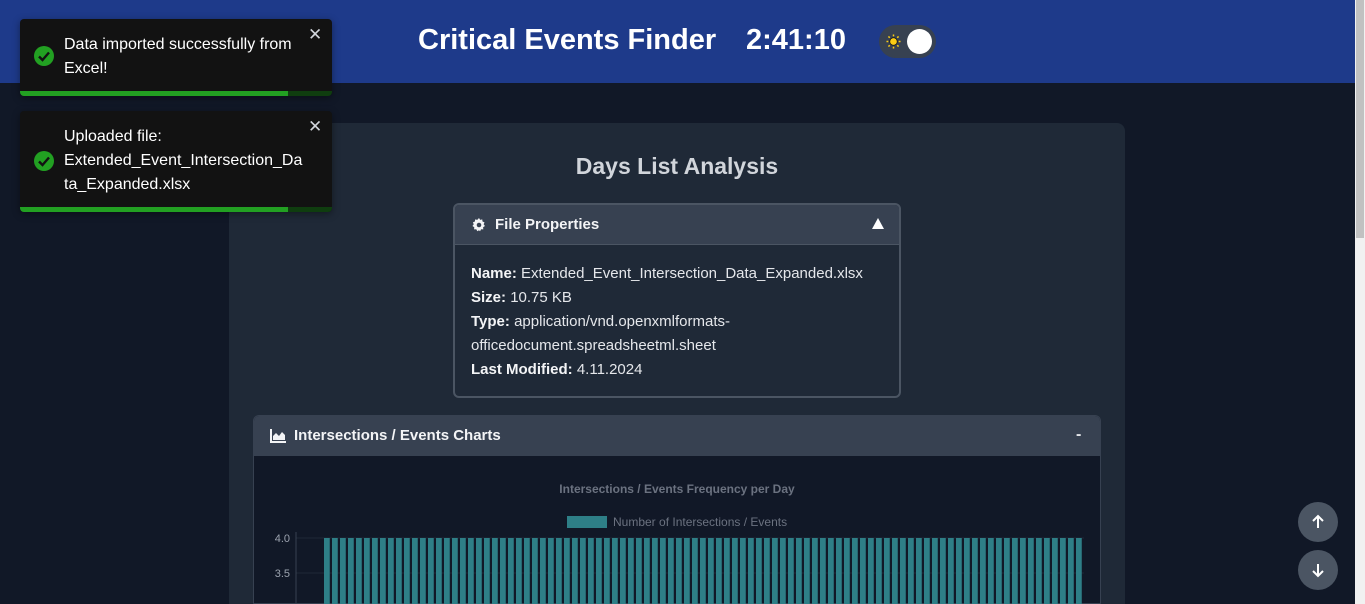 This screenshot has height=604, width=1365. I want to click on file-properties-title: File Properties, so click(547, 224).